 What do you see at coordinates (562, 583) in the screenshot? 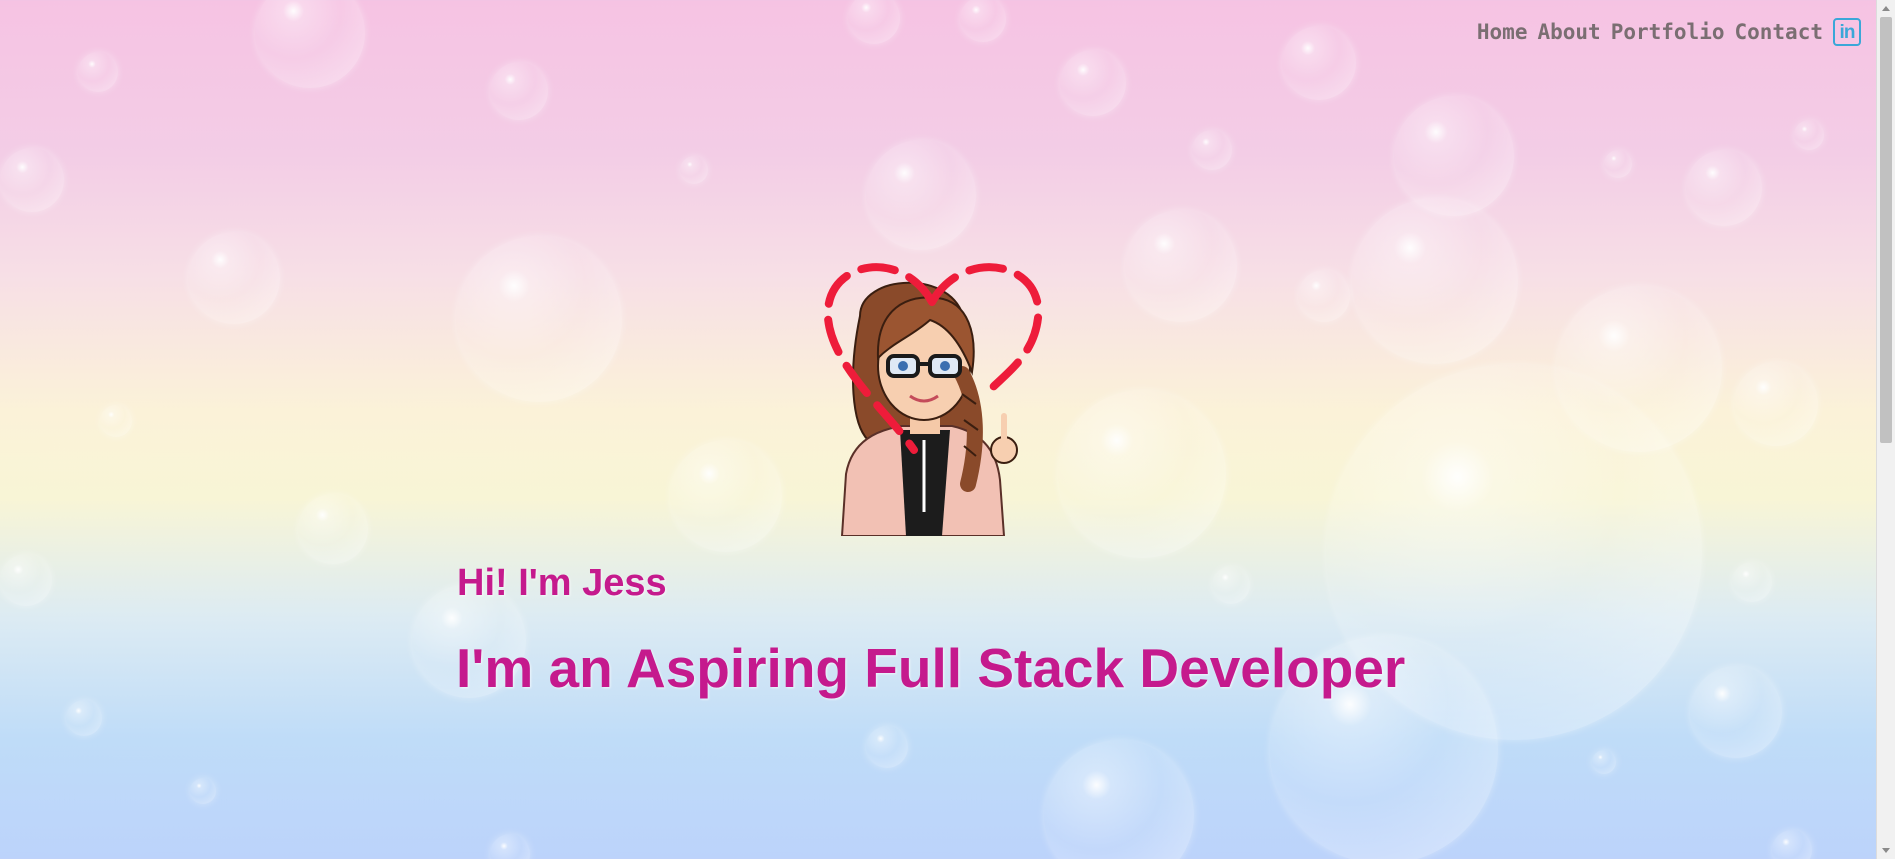
I see `greeting-heading: Hi! I'm Jess` at bounding box center [562, 583].